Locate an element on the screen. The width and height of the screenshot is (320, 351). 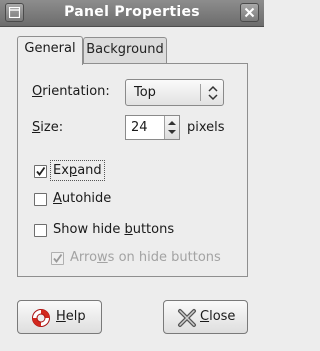
window-title: Panel Properties is located at coordinates (132, 12).